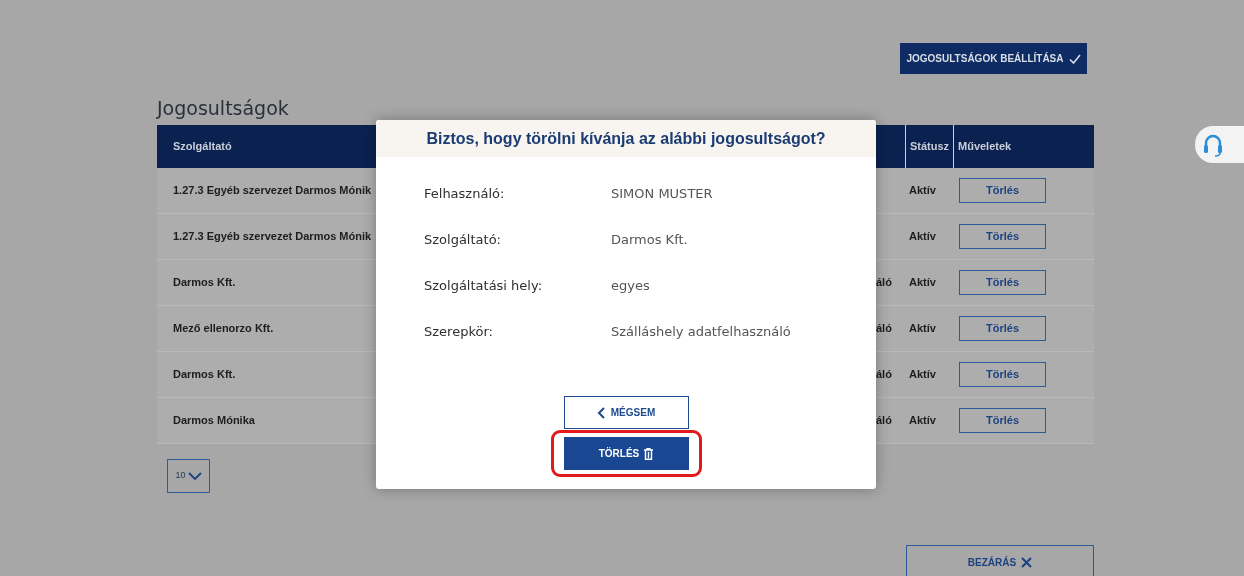  What do you see at coordinates (223, 329) in the screenshot?
I see `table-cell-text: Mező ellenorzo Kft.` at bounding box center [223, 329].